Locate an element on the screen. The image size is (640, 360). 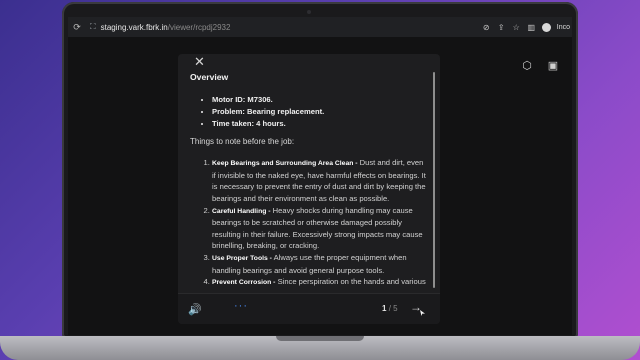
avatar is located at coordinates (546, 27).